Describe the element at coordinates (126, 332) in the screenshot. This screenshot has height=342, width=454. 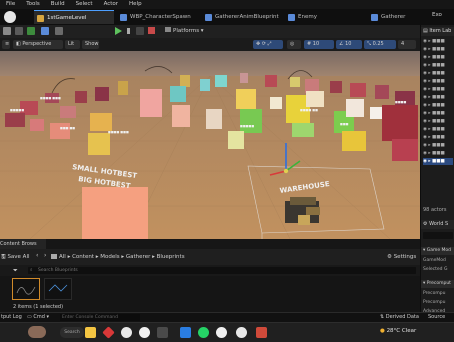
I see `chrome-icon` at that location.